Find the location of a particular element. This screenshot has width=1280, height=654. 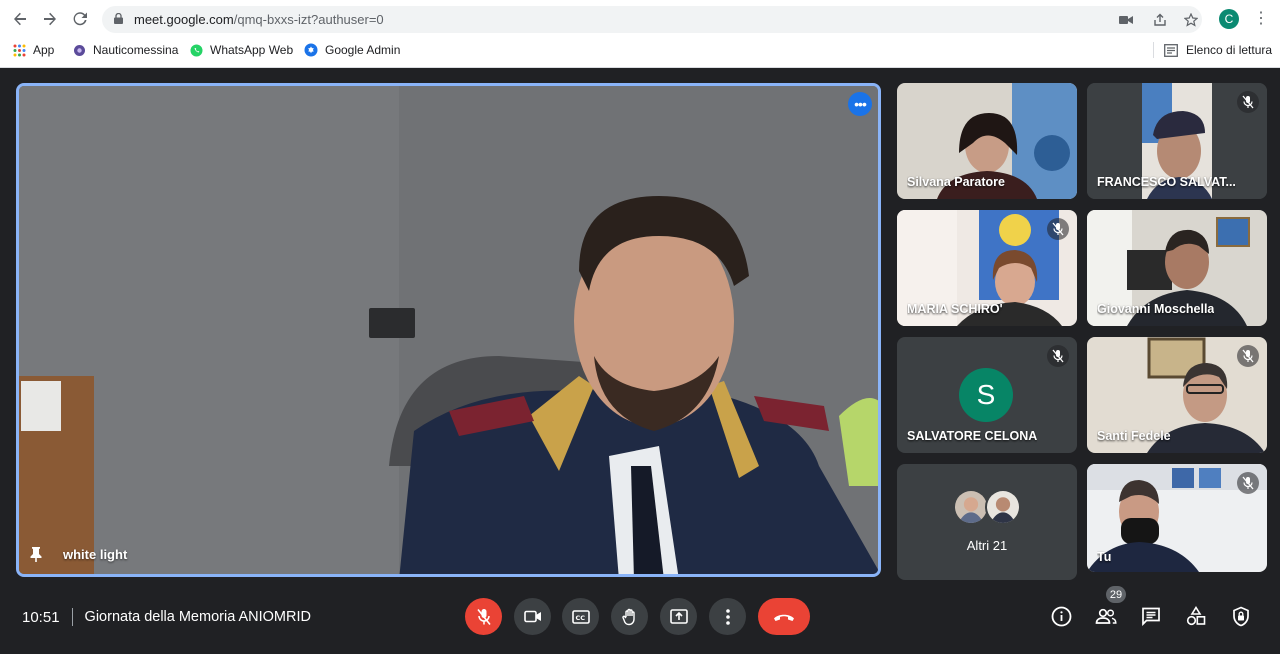

browser-menu-icon: ⋮ is located at coordinates (1261, 19).